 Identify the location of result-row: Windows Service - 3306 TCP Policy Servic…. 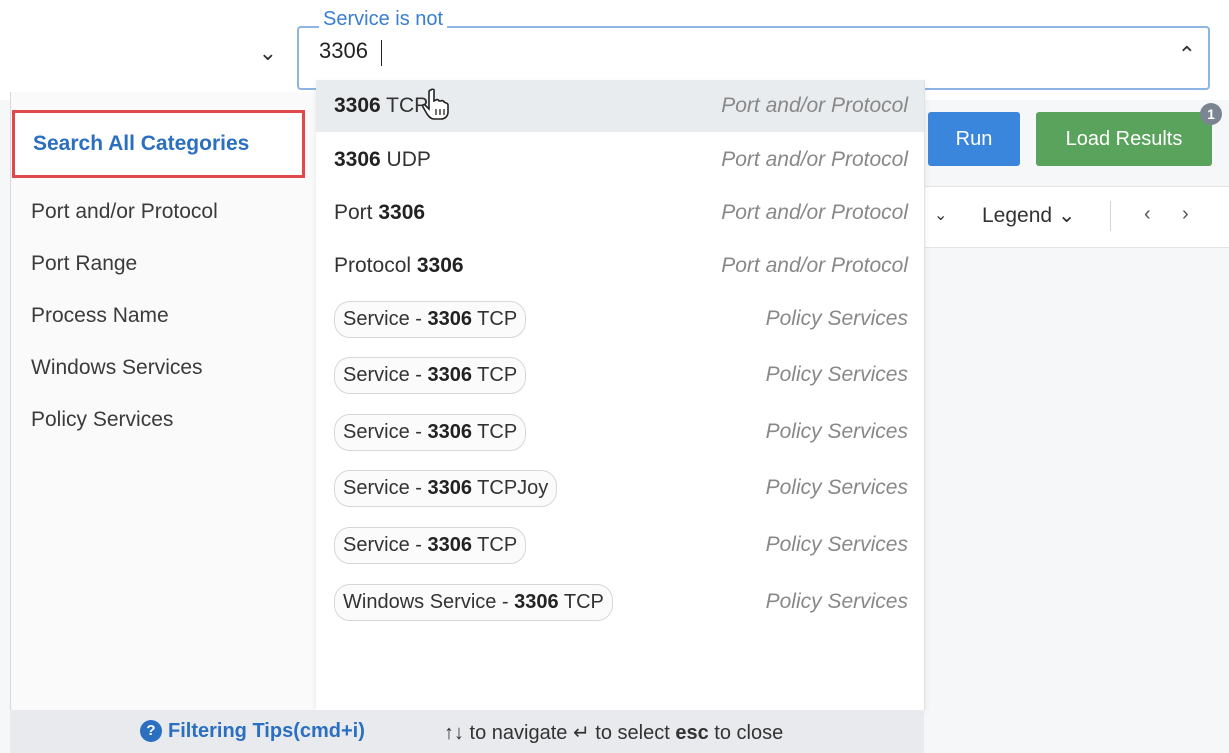
(620, 602).